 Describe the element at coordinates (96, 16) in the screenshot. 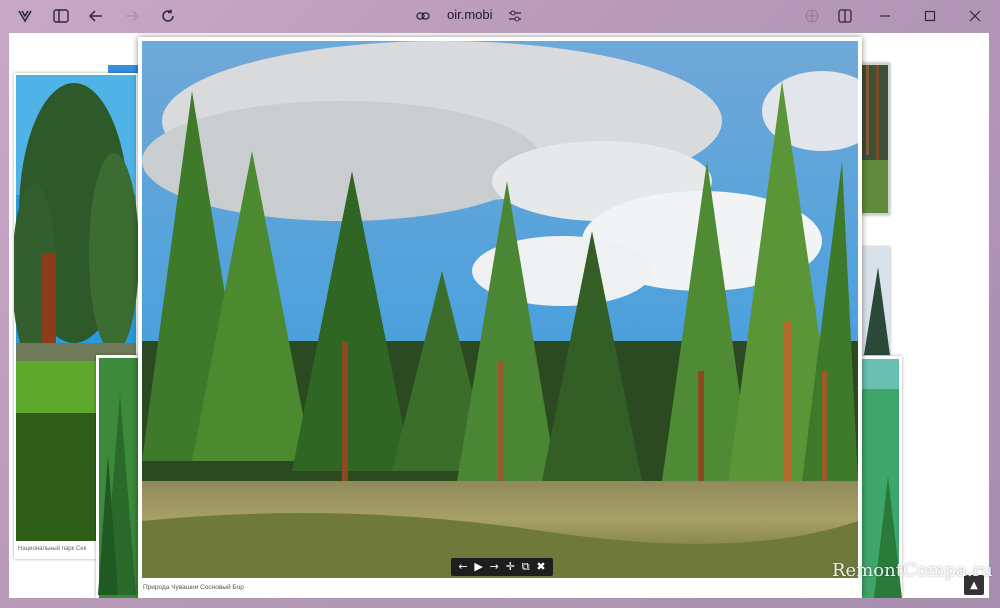

I see `back-arrow-icon` at that location.